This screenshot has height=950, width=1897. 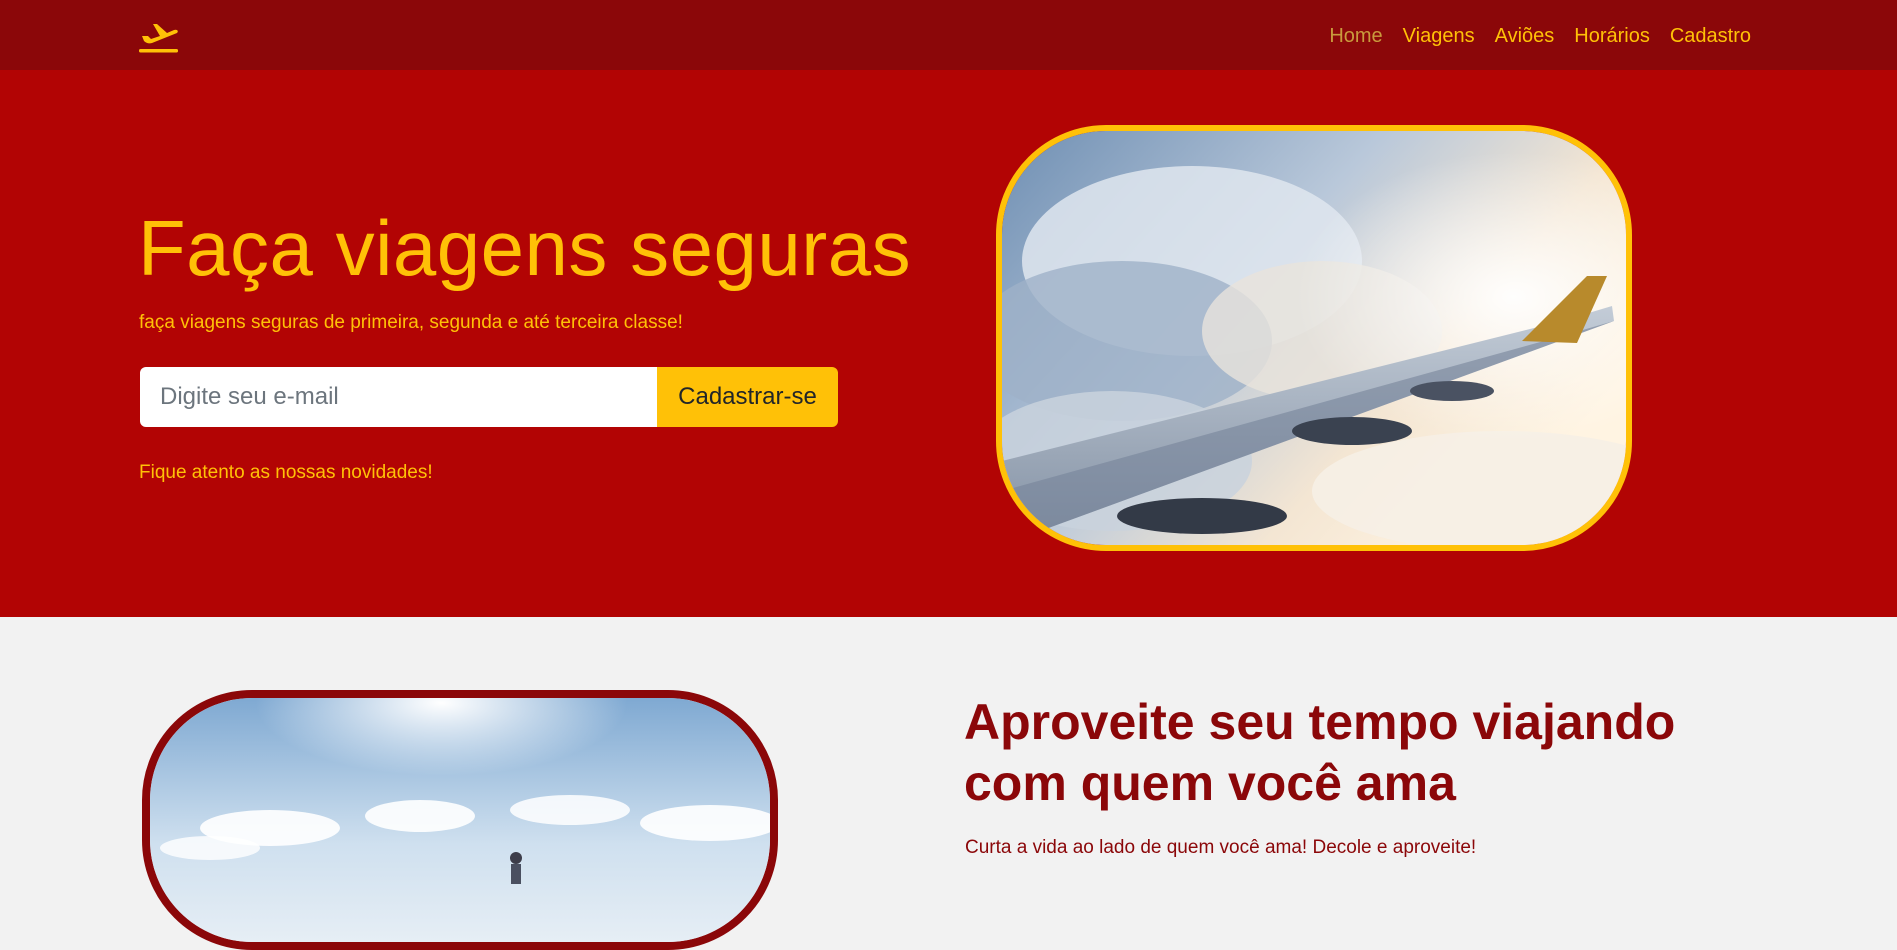 What do you see at coordinates (525, 248) in the screenshot?
I see `hero-title: Faça viagens seguras` at bounding box center [525, 248].